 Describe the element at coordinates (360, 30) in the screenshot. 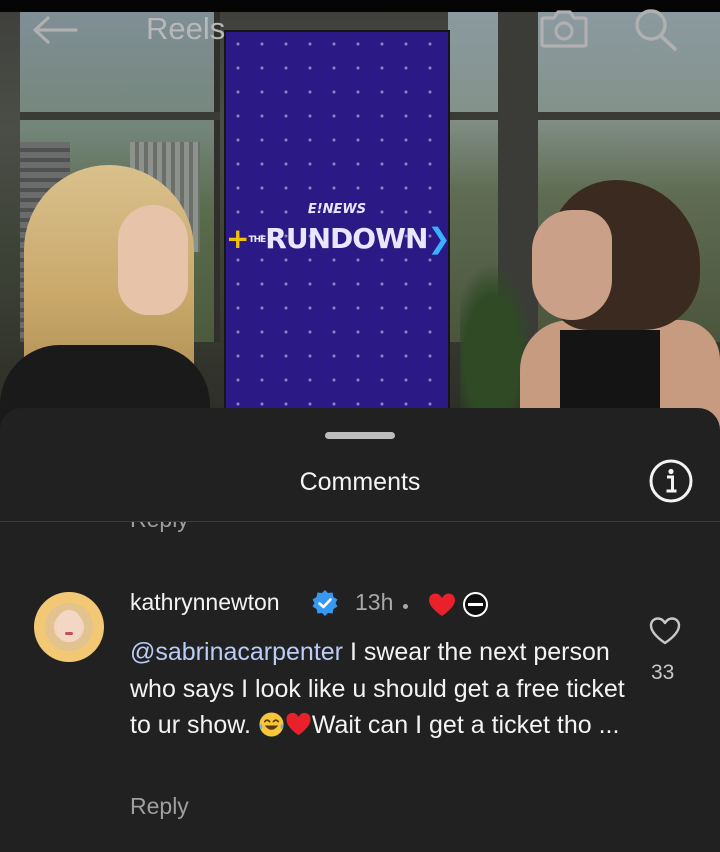

I see `reels-top-bar: Reels` at that location.